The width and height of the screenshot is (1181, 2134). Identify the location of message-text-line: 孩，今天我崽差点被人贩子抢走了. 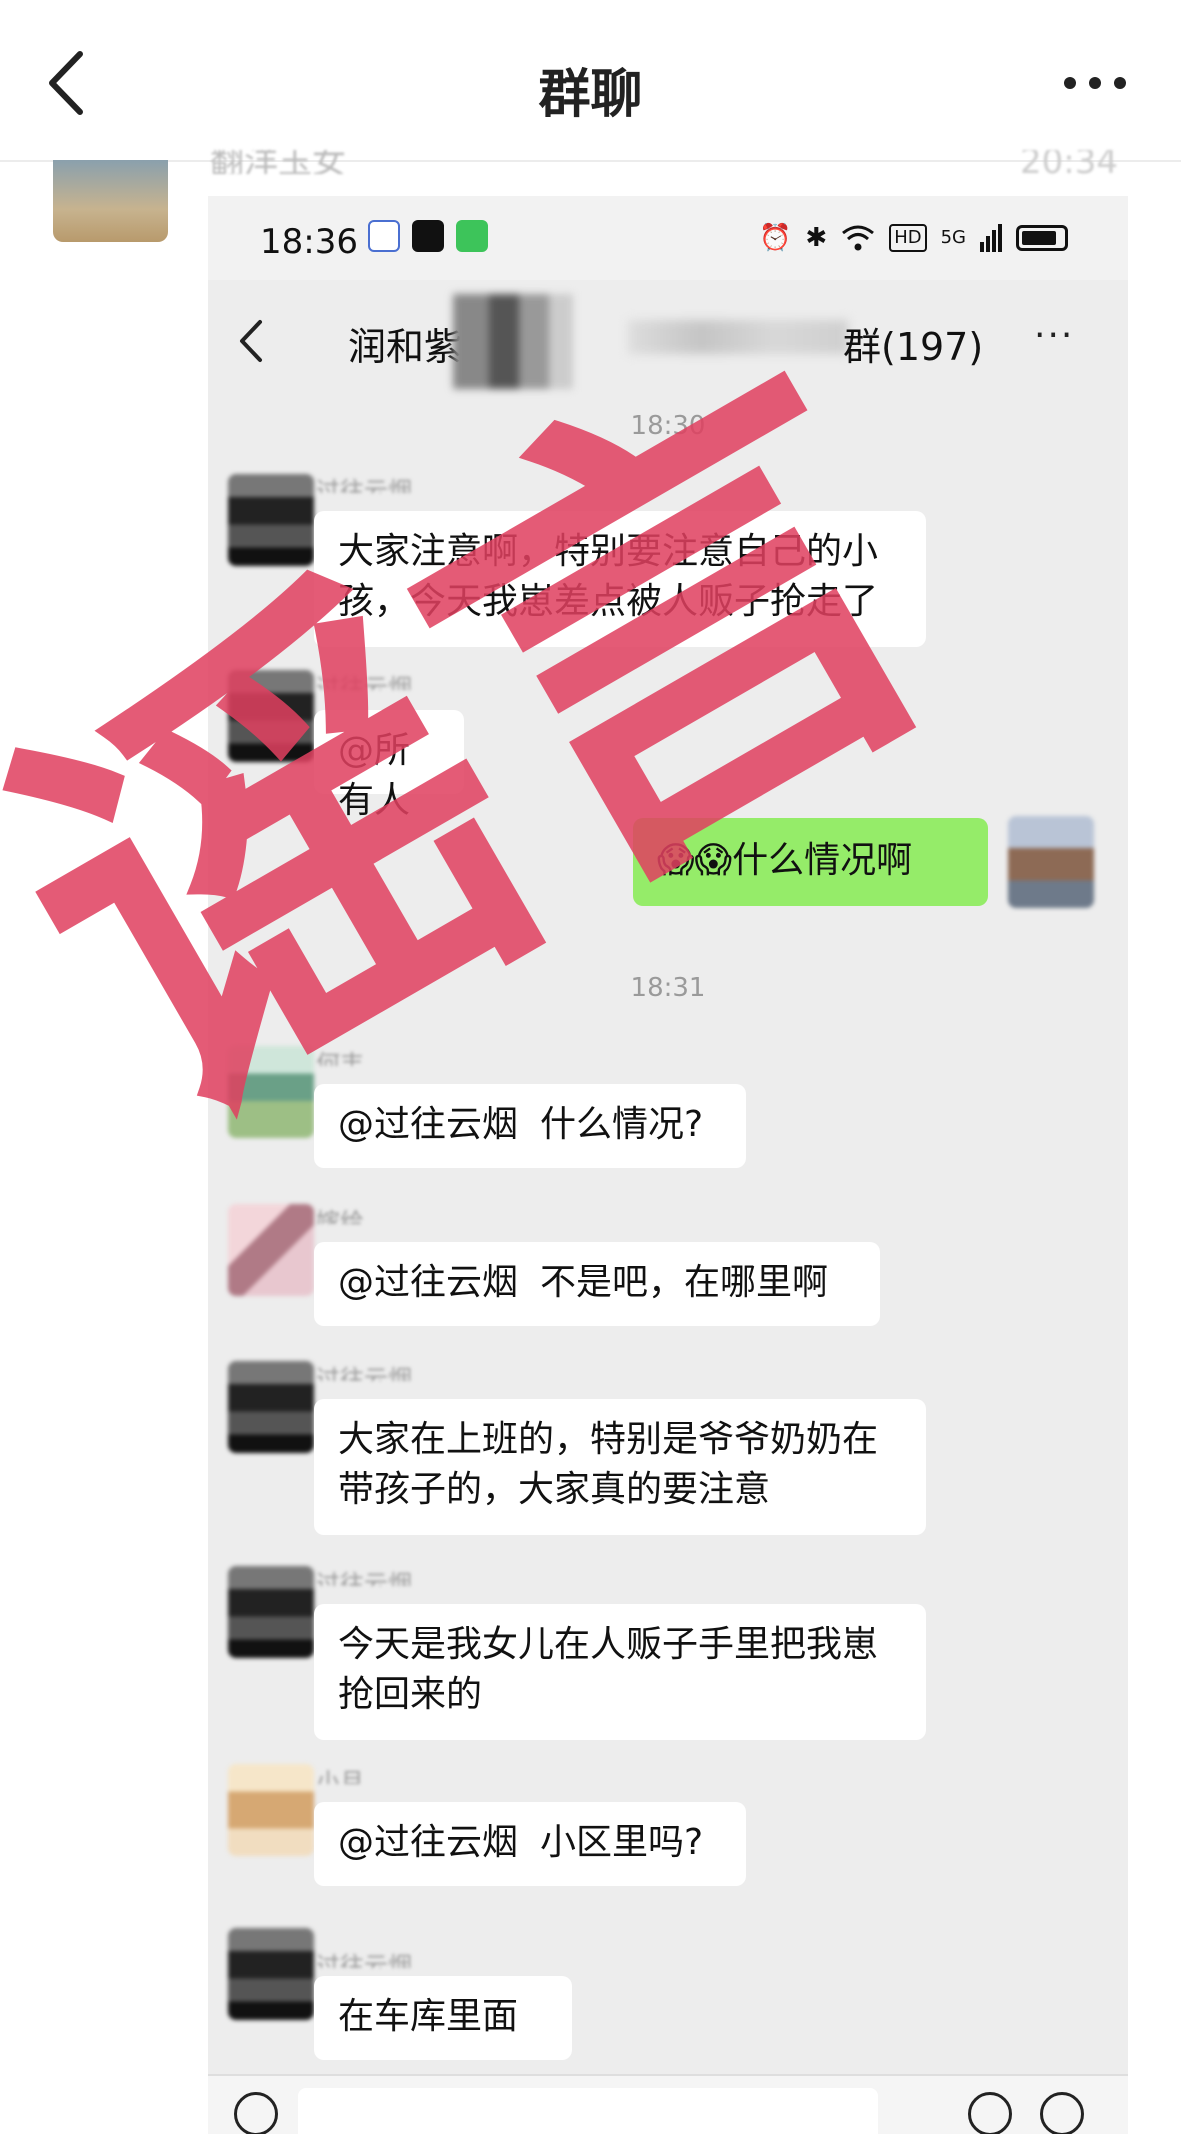
(608, 601).